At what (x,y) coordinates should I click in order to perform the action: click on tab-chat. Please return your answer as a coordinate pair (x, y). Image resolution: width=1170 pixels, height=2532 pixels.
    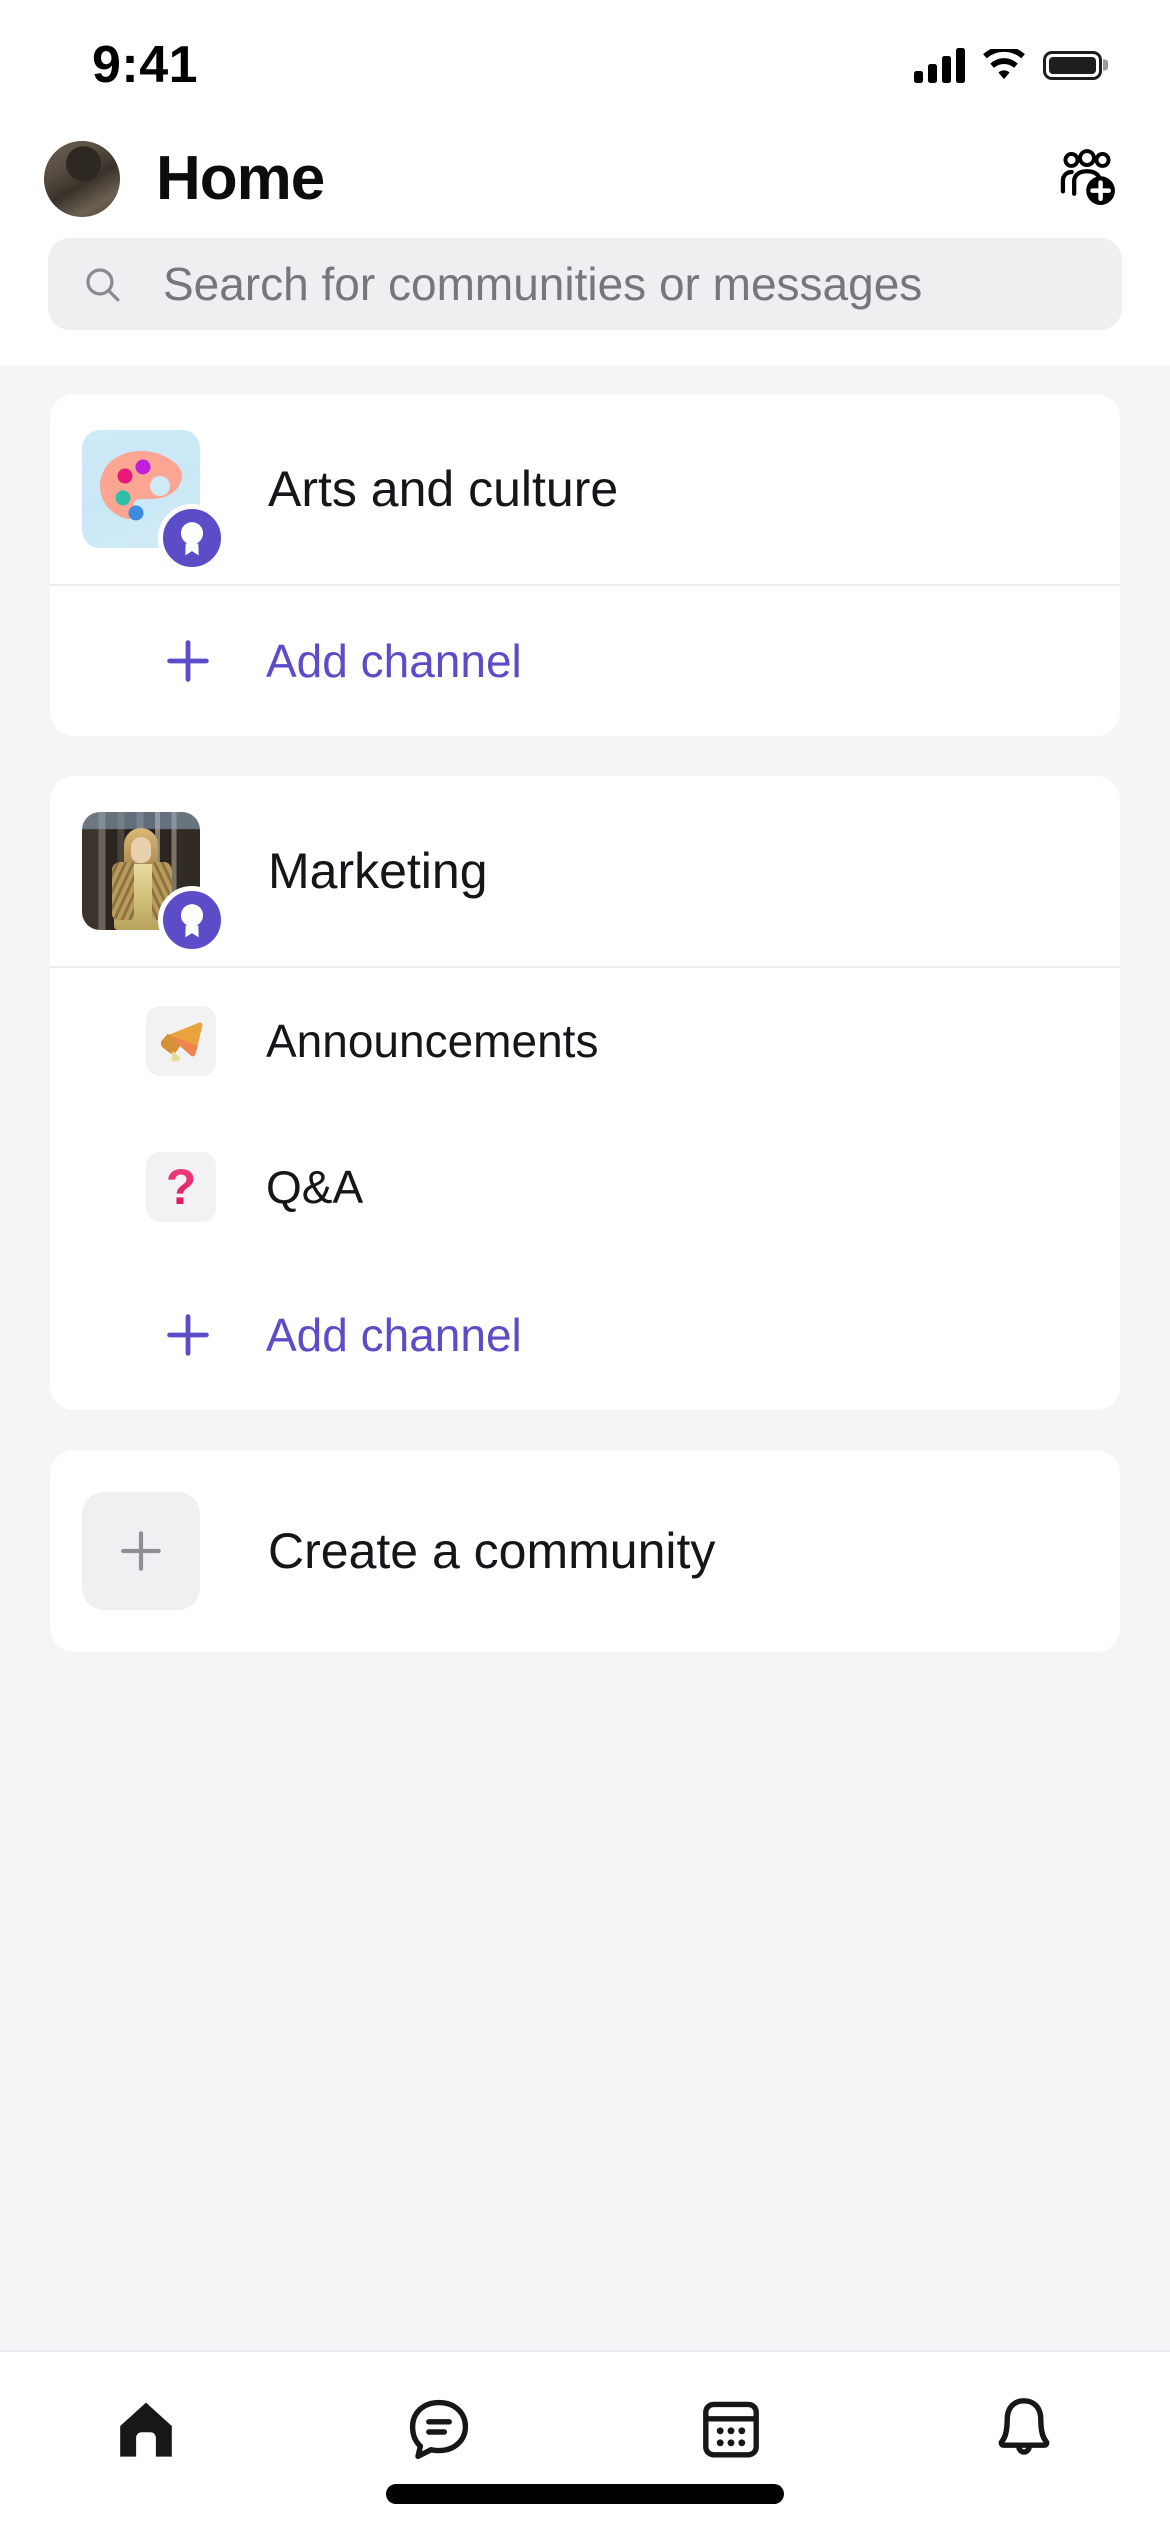
    Looking at the image, I should click on (439, 2429).